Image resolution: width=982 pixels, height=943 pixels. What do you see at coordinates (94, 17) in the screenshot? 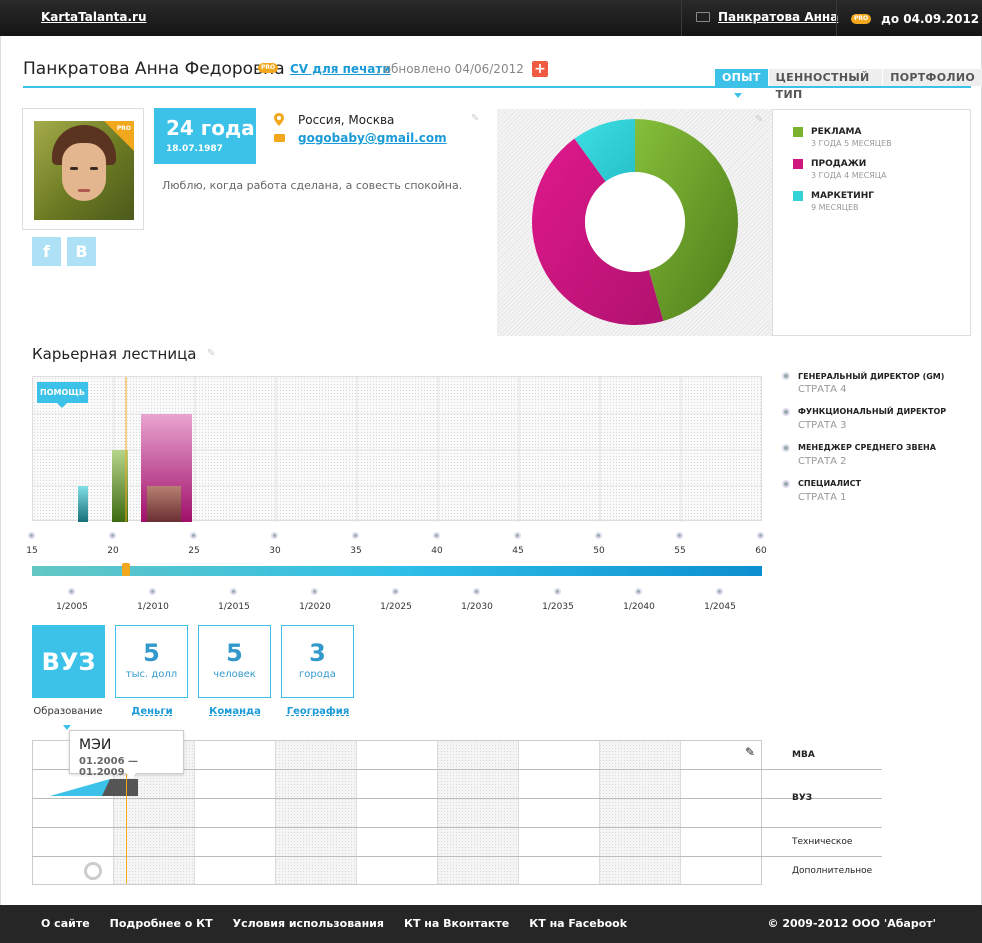
I see `site-logo: KartaTalanta.ru` at bounding box center [94, 17].